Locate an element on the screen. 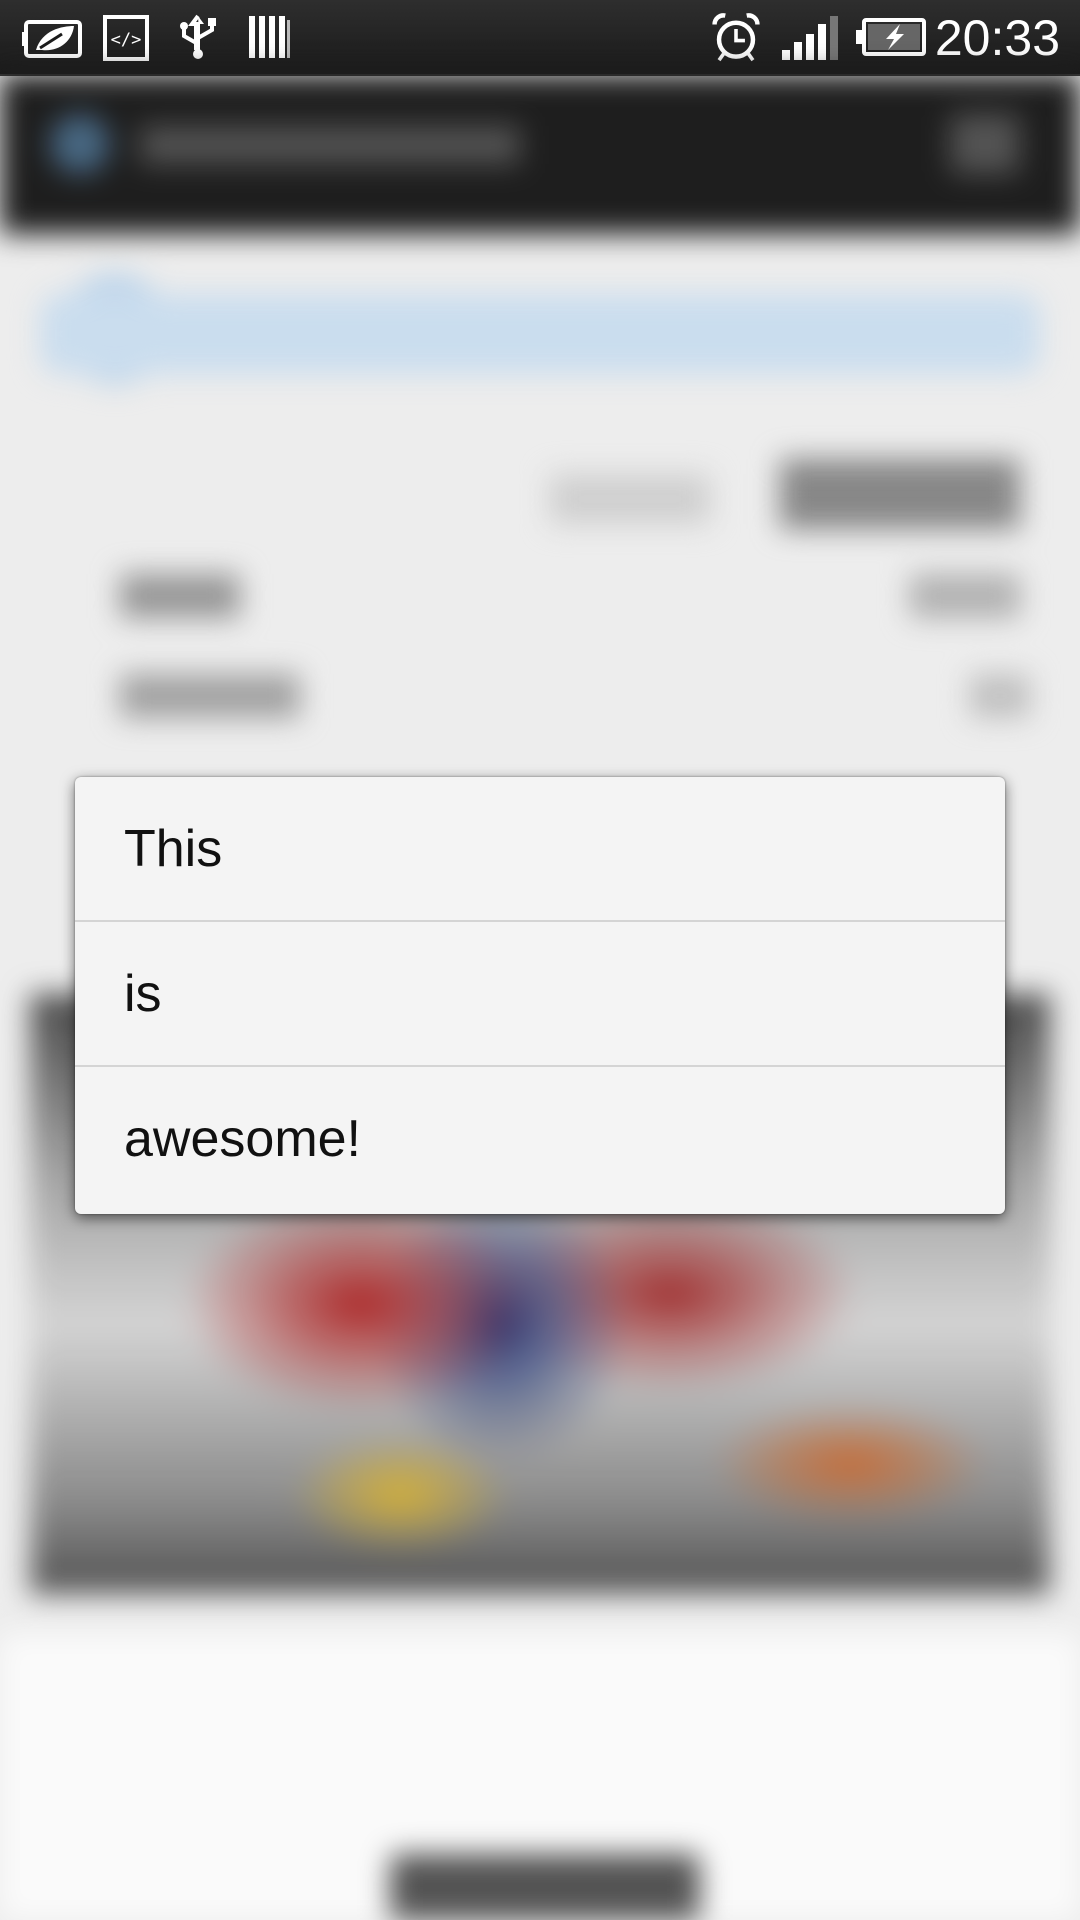  barcode-icon is located at coordinates (269, 37).